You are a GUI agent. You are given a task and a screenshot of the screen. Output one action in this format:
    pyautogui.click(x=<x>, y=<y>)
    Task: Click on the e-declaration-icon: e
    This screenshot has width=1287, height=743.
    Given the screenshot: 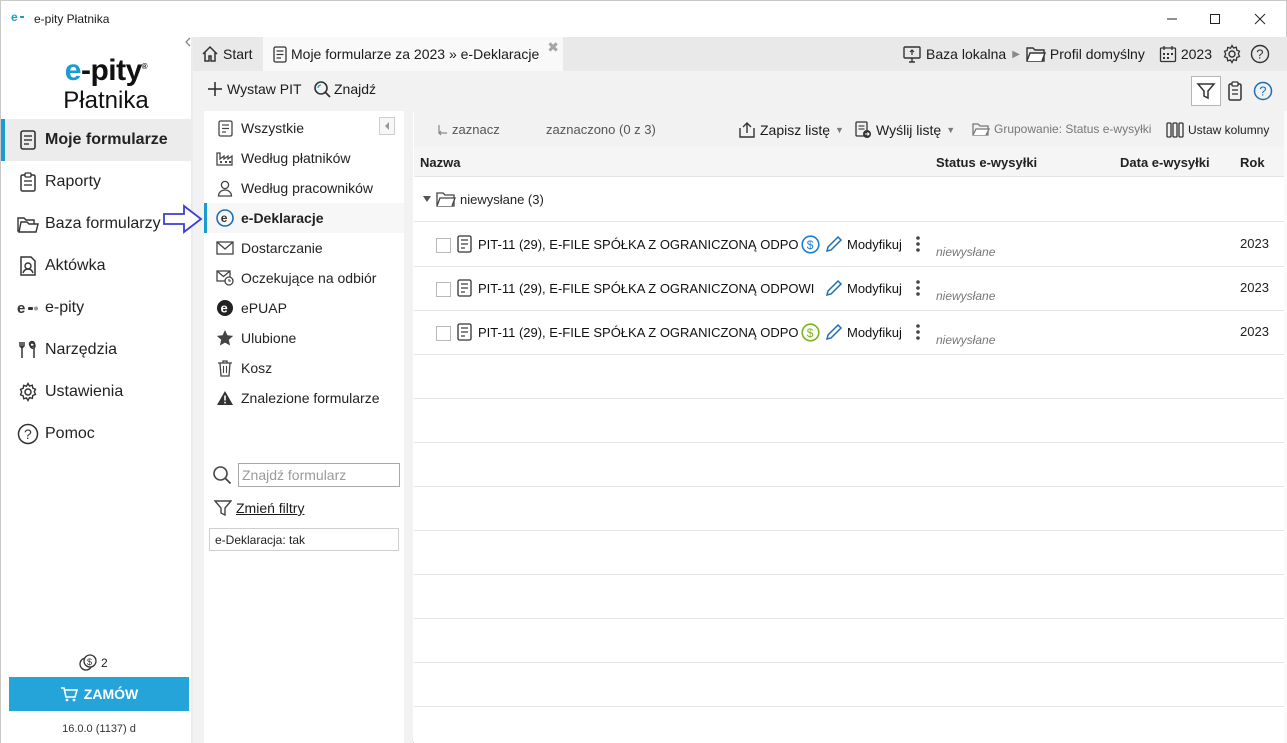 What is the action you would take?
    pyautogui.click(x=225, y=218)
    